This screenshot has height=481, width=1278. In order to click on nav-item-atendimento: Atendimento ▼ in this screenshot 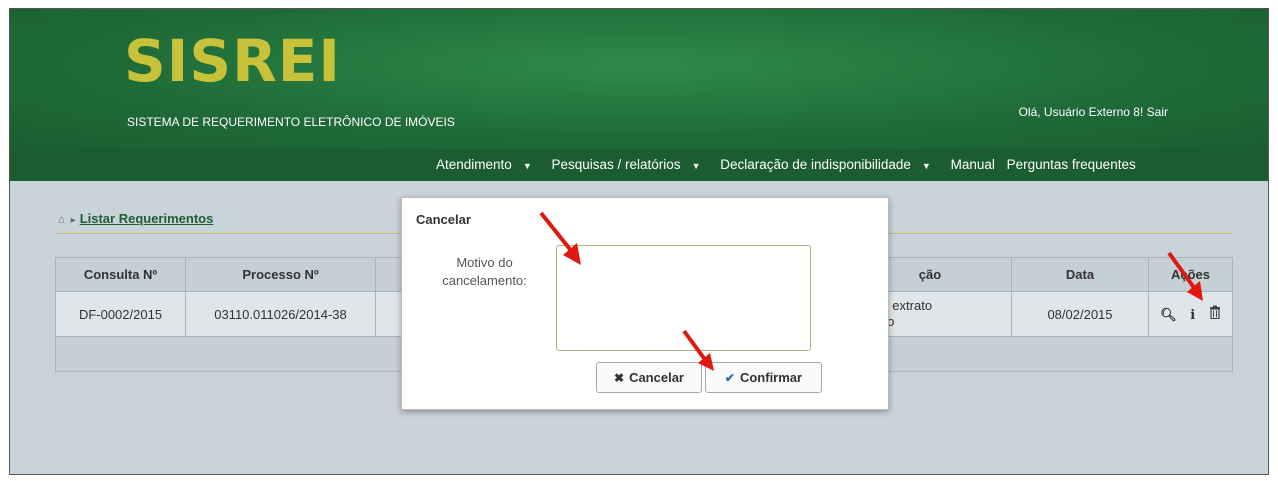, I will do `click(488, 164)`.